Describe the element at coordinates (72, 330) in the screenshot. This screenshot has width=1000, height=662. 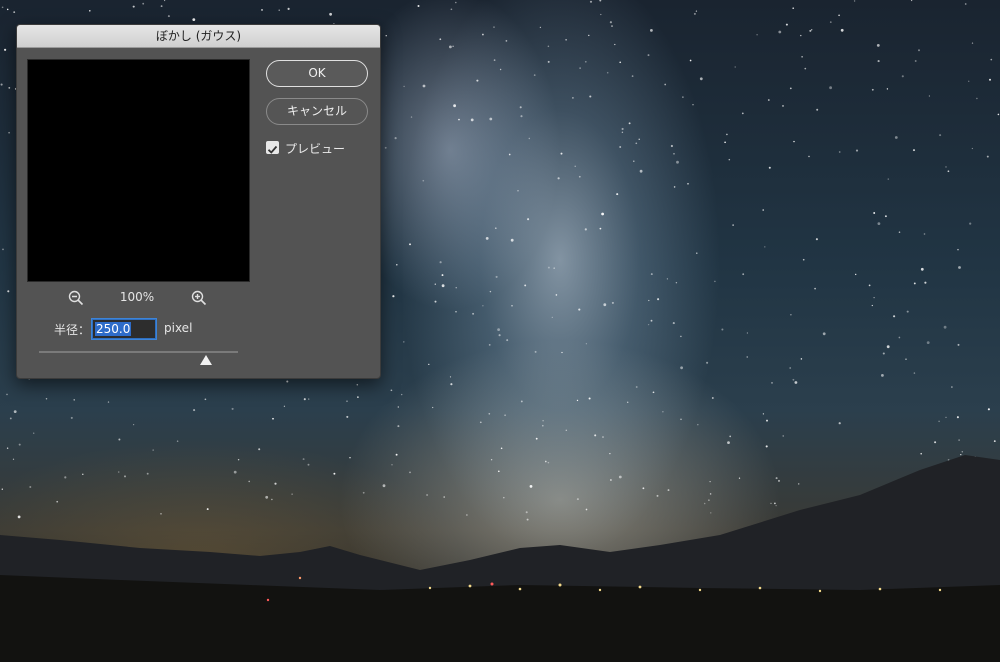
I see `radius-label: 半径：` at that location.